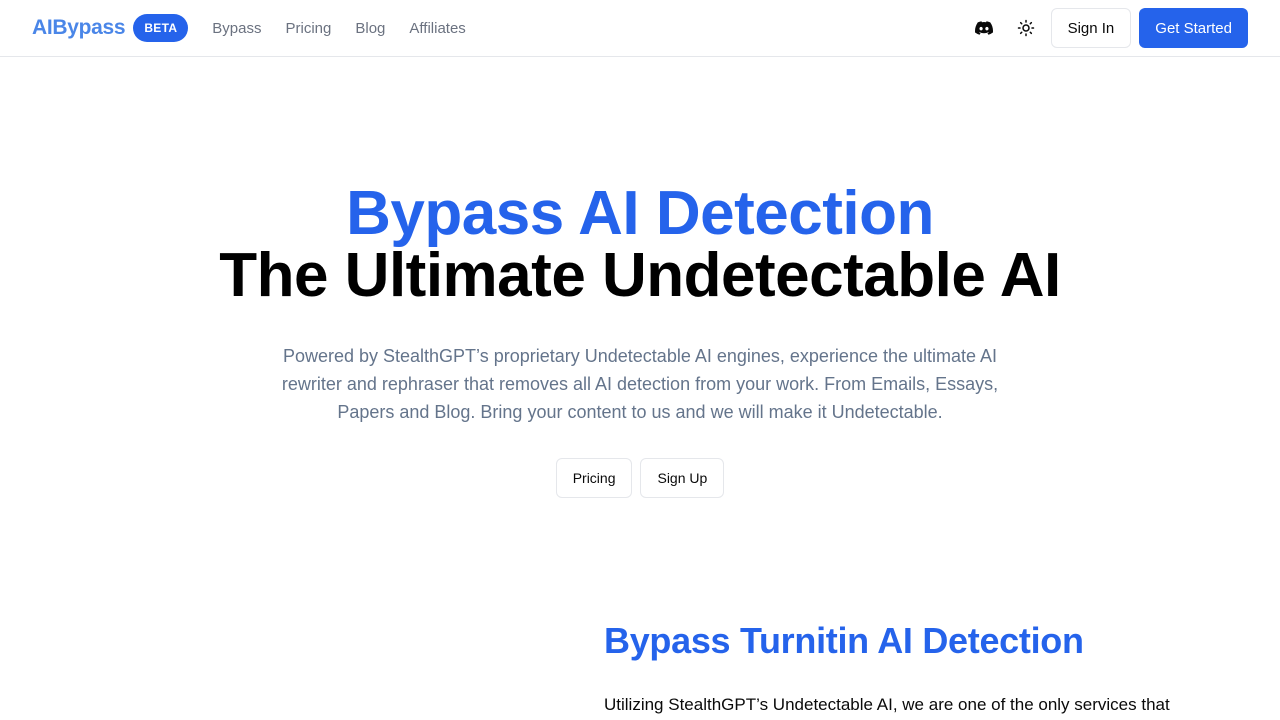  I want to click on sun-icon, so click(1025, 28).